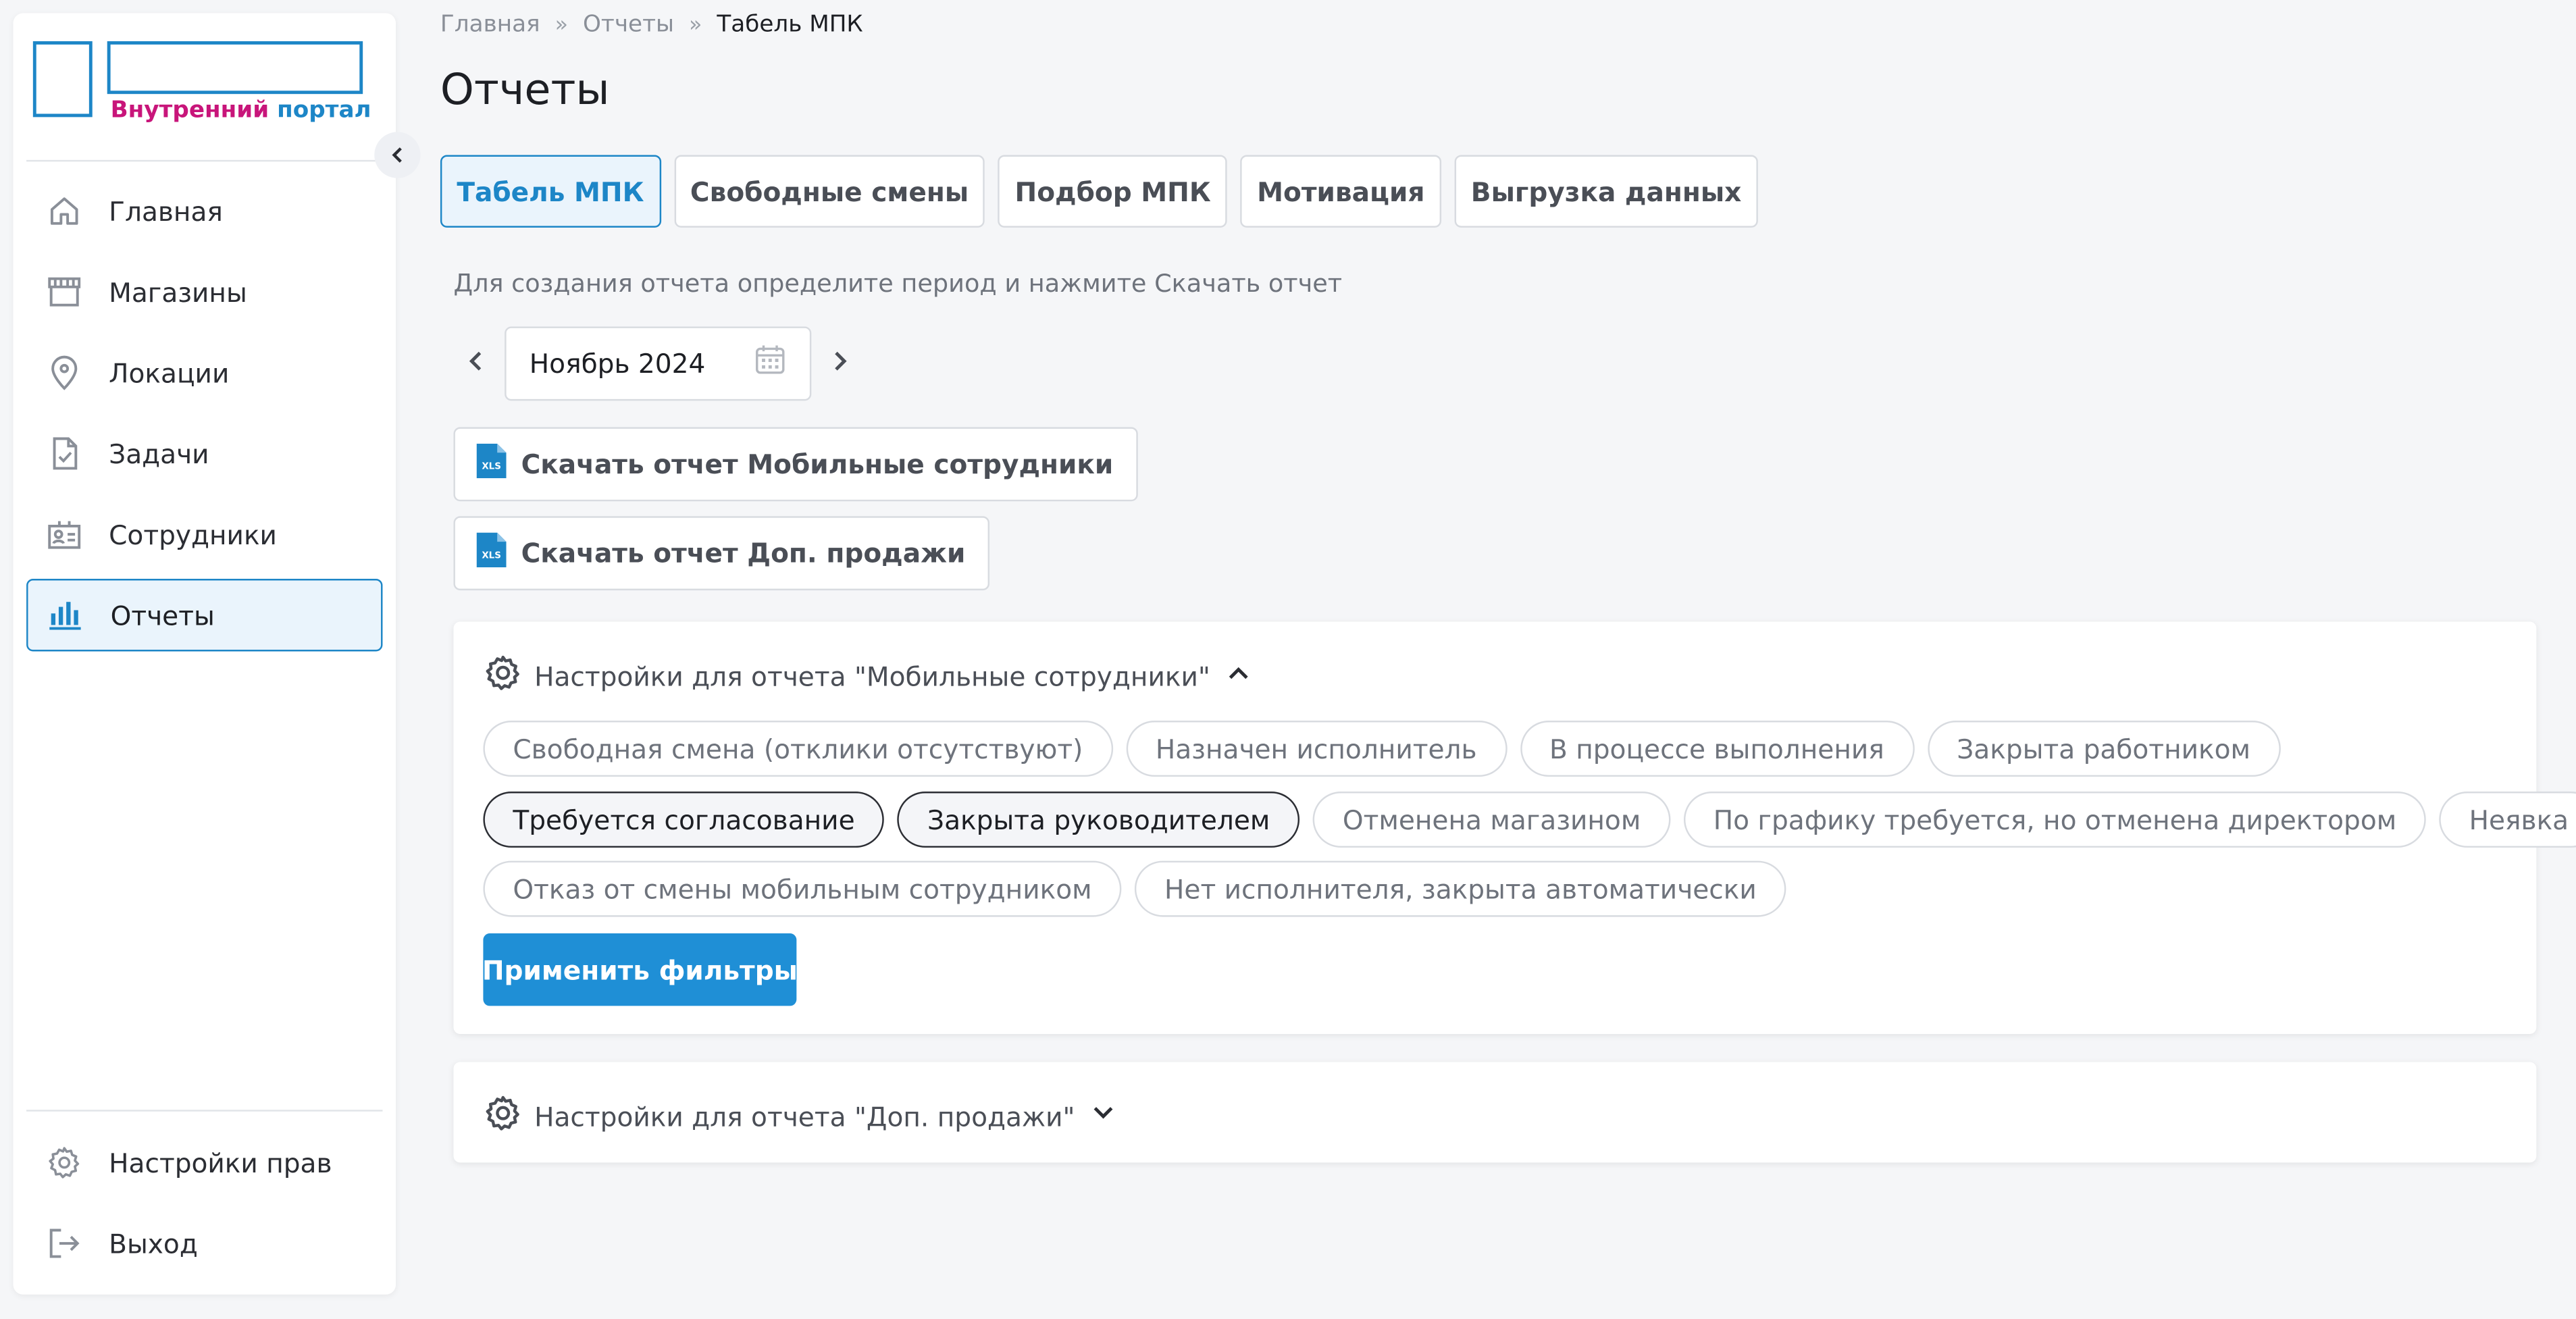 This screenshot has height=1319, width=2576. I want to click on period-picker: Ноябрь 2024, so click(657, 363).